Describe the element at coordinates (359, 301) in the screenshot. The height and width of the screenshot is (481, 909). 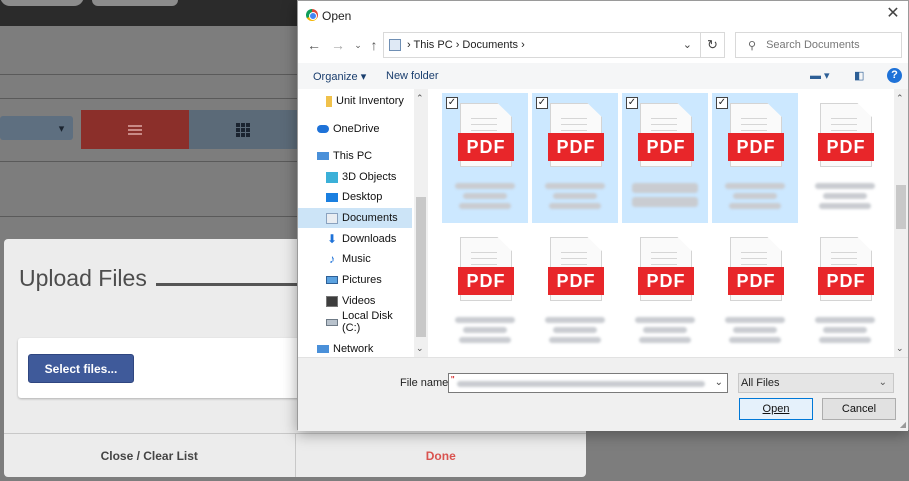
I see `nav-item-label: Videos` at that location.